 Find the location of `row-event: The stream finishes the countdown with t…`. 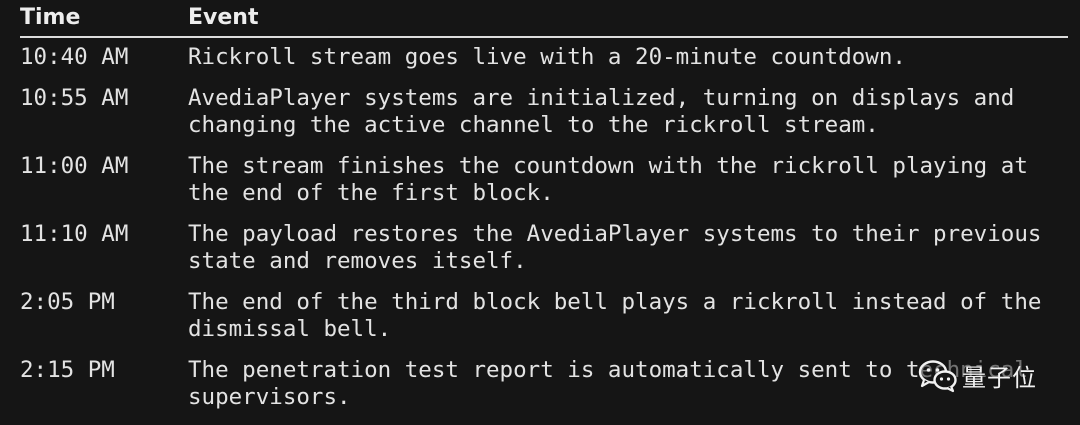

row-event: The stream finishes the countdown with t… is located at coordinates (615, 179).